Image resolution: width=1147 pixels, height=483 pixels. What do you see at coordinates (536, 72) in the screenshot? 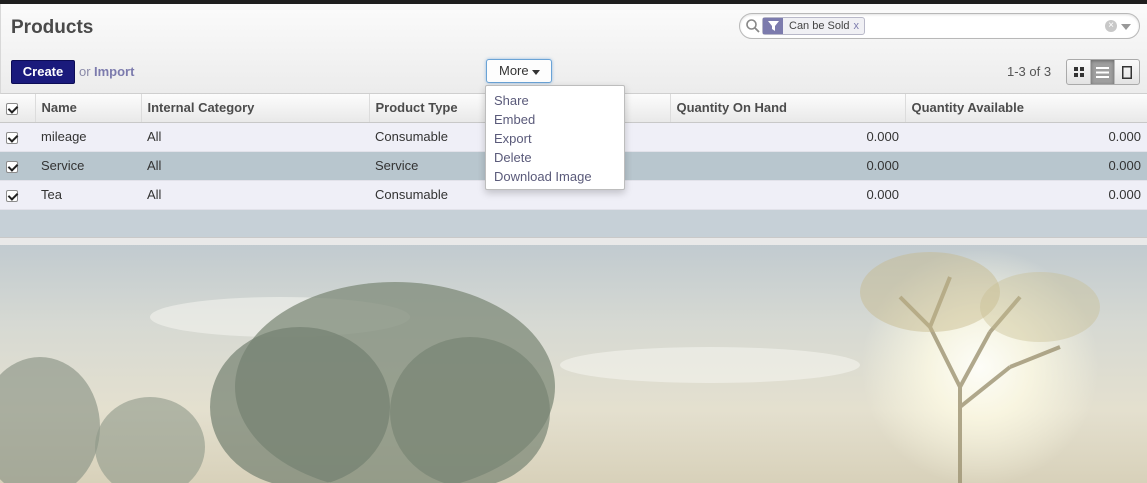
I see `caret-down-icon` at bounding box center [536, 72].